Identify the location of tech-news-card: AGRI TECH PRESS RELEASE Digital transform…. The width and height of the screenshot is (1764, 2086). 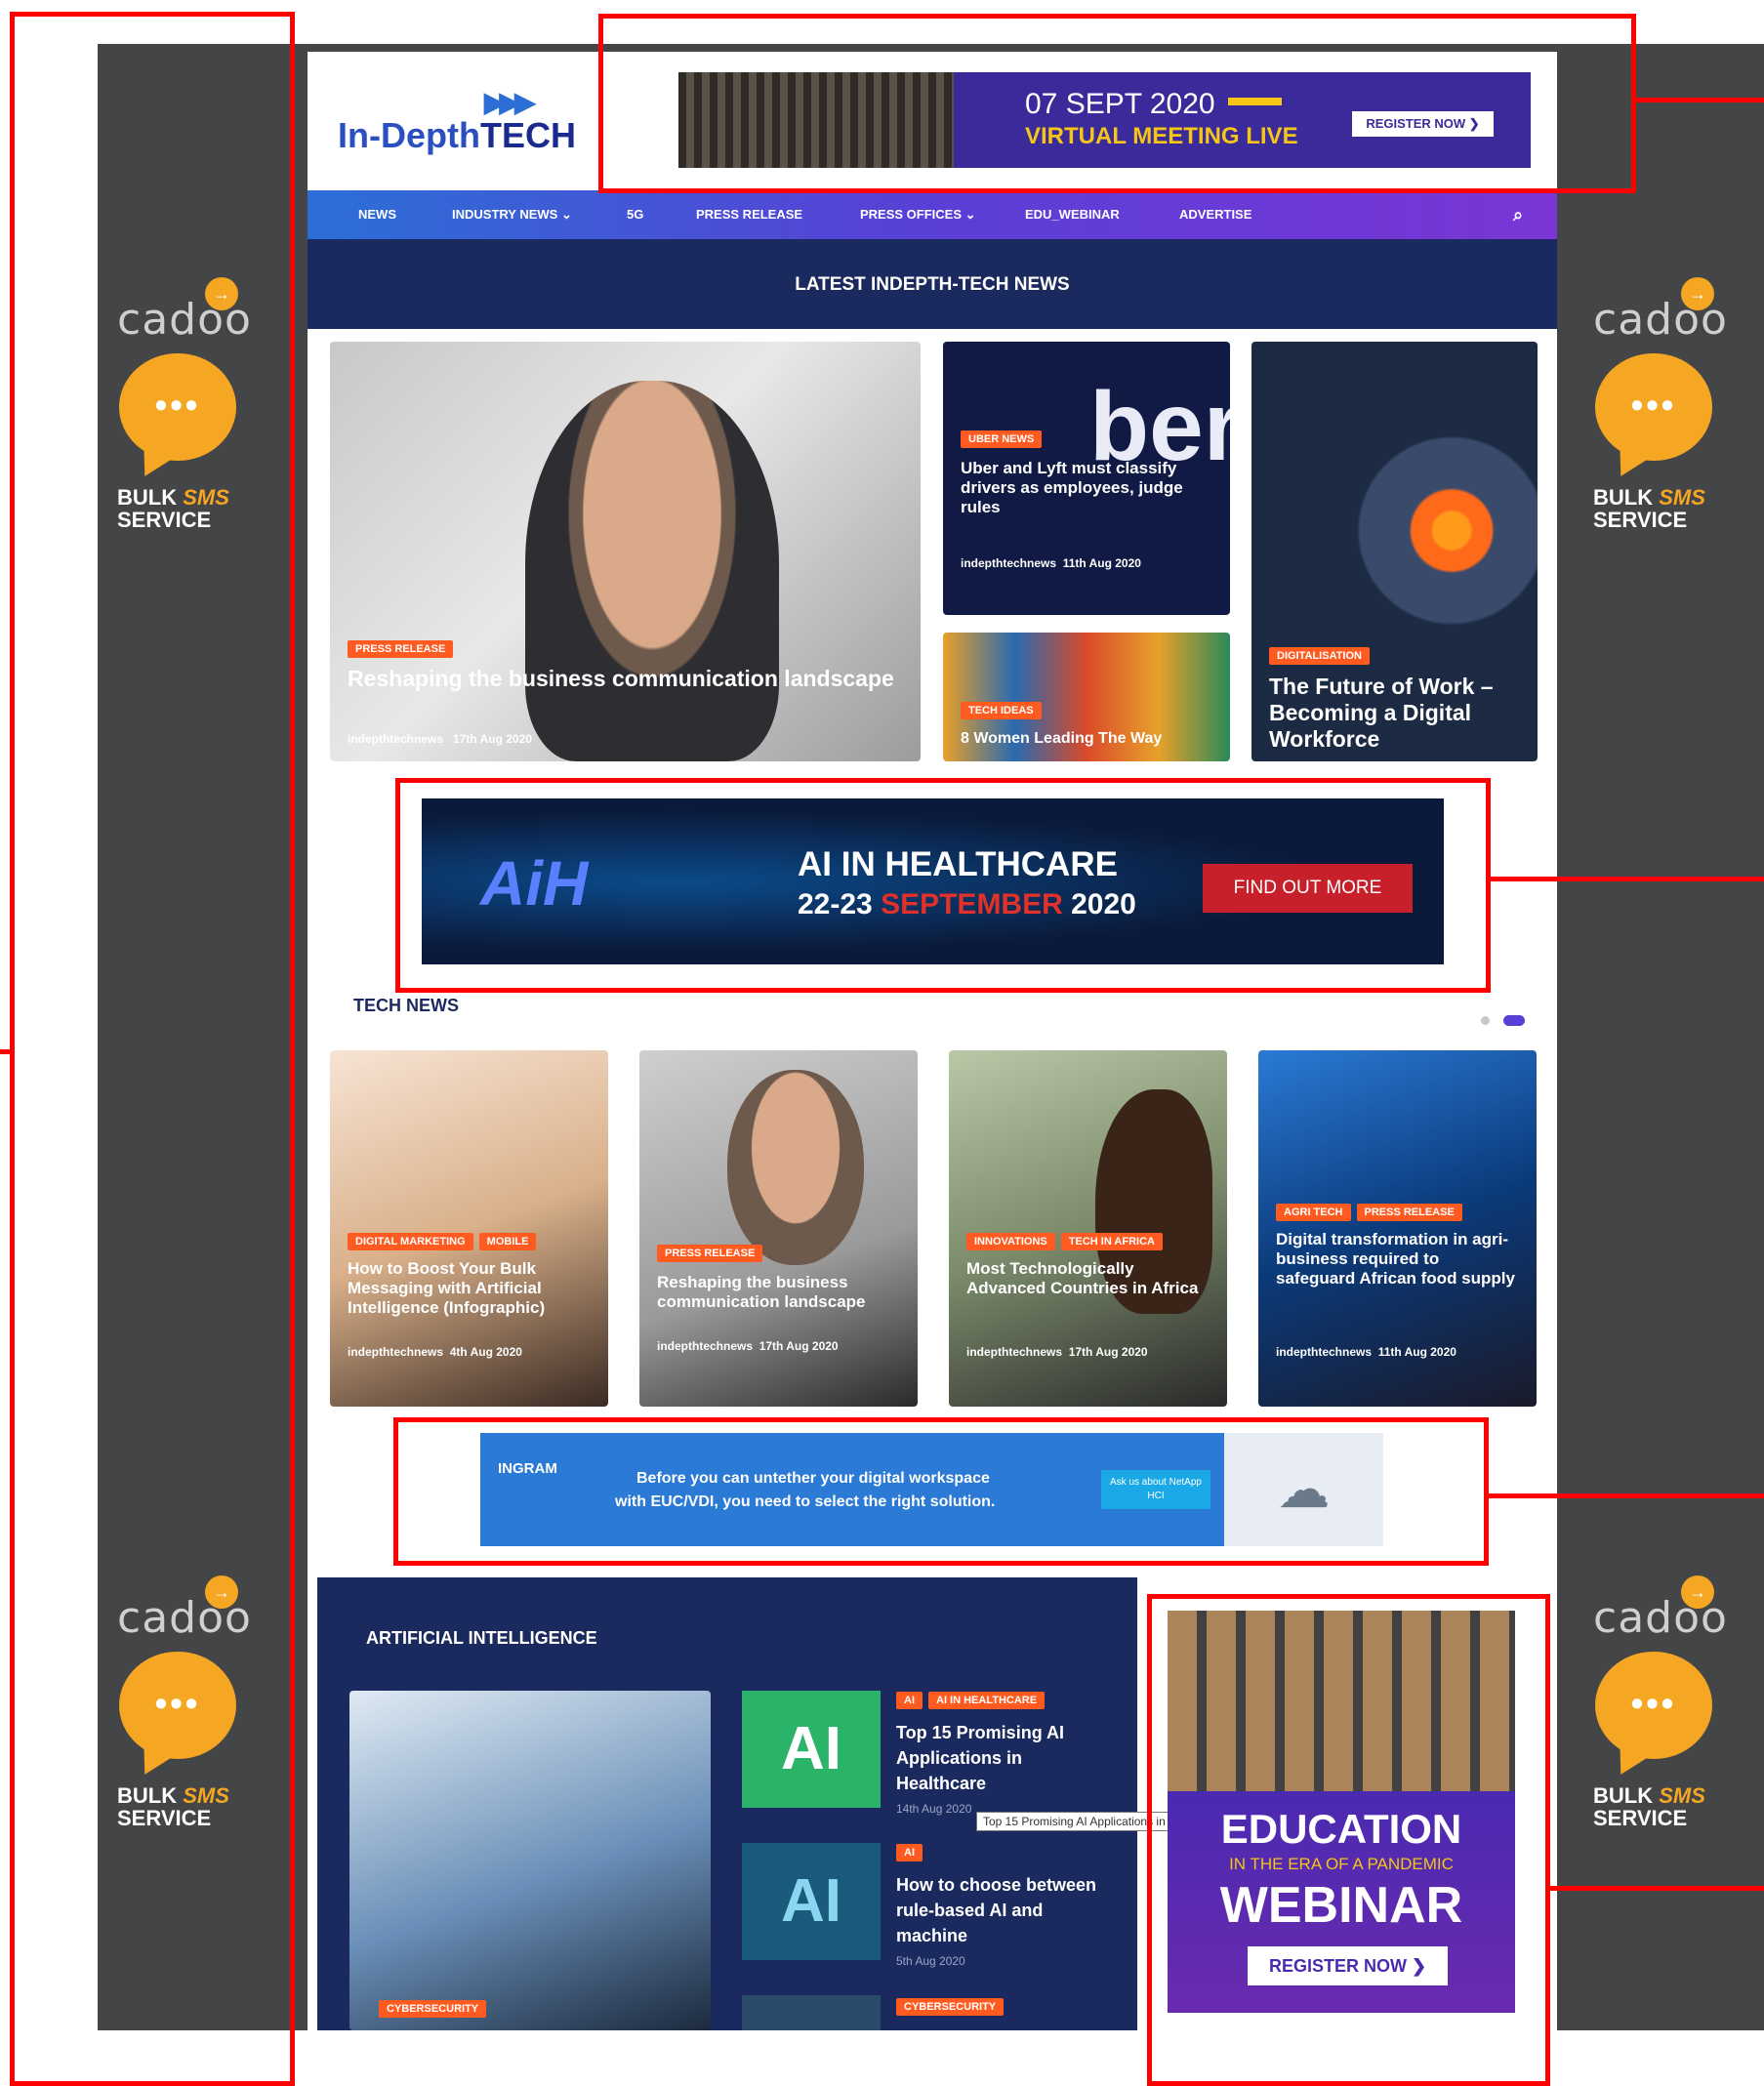
(1397, 1228).